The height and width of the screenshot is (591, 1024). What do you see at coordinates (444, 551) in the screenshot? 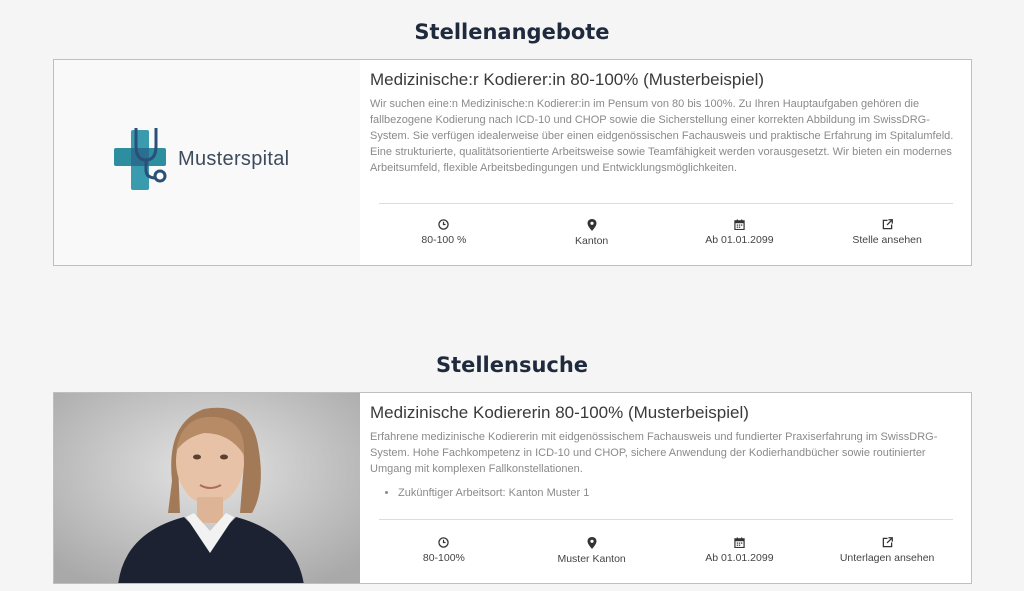
I see `workload-meta: 80-100%` at bounding box center [444, 551].